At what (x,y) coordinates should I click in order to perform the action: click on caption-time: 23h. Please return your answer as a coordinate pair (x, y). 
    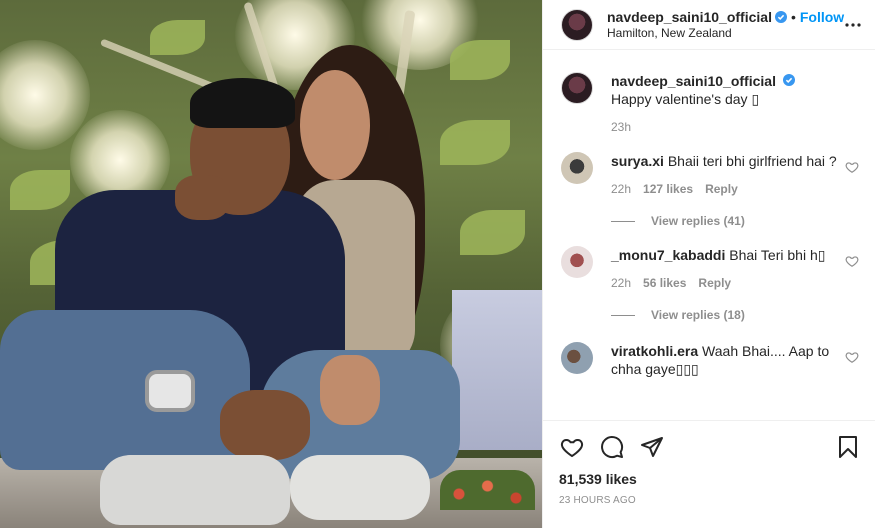
    Looking at the image, I should click on (621, 127).